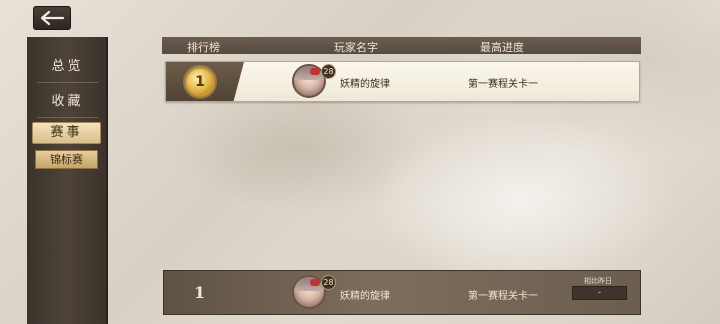 The width and height of the screenshot is (720, 324). What do you see at coordinates (66, 133) in the screenshot?
I see `sidebar-item-events: 赛事` at bounding box center [66, 133].